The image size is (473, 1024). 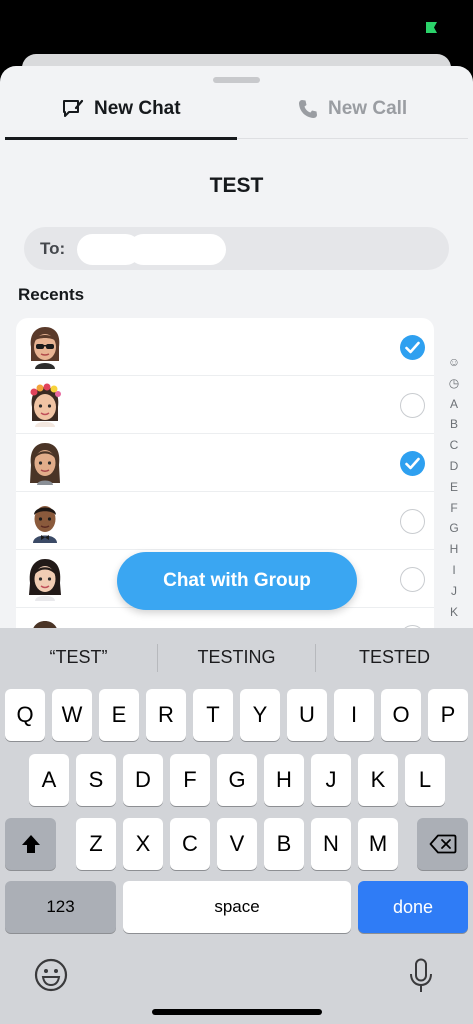 I want to click on suggestion-bar: “TEST” TESTING TESTED, so click(x=236, y=657).